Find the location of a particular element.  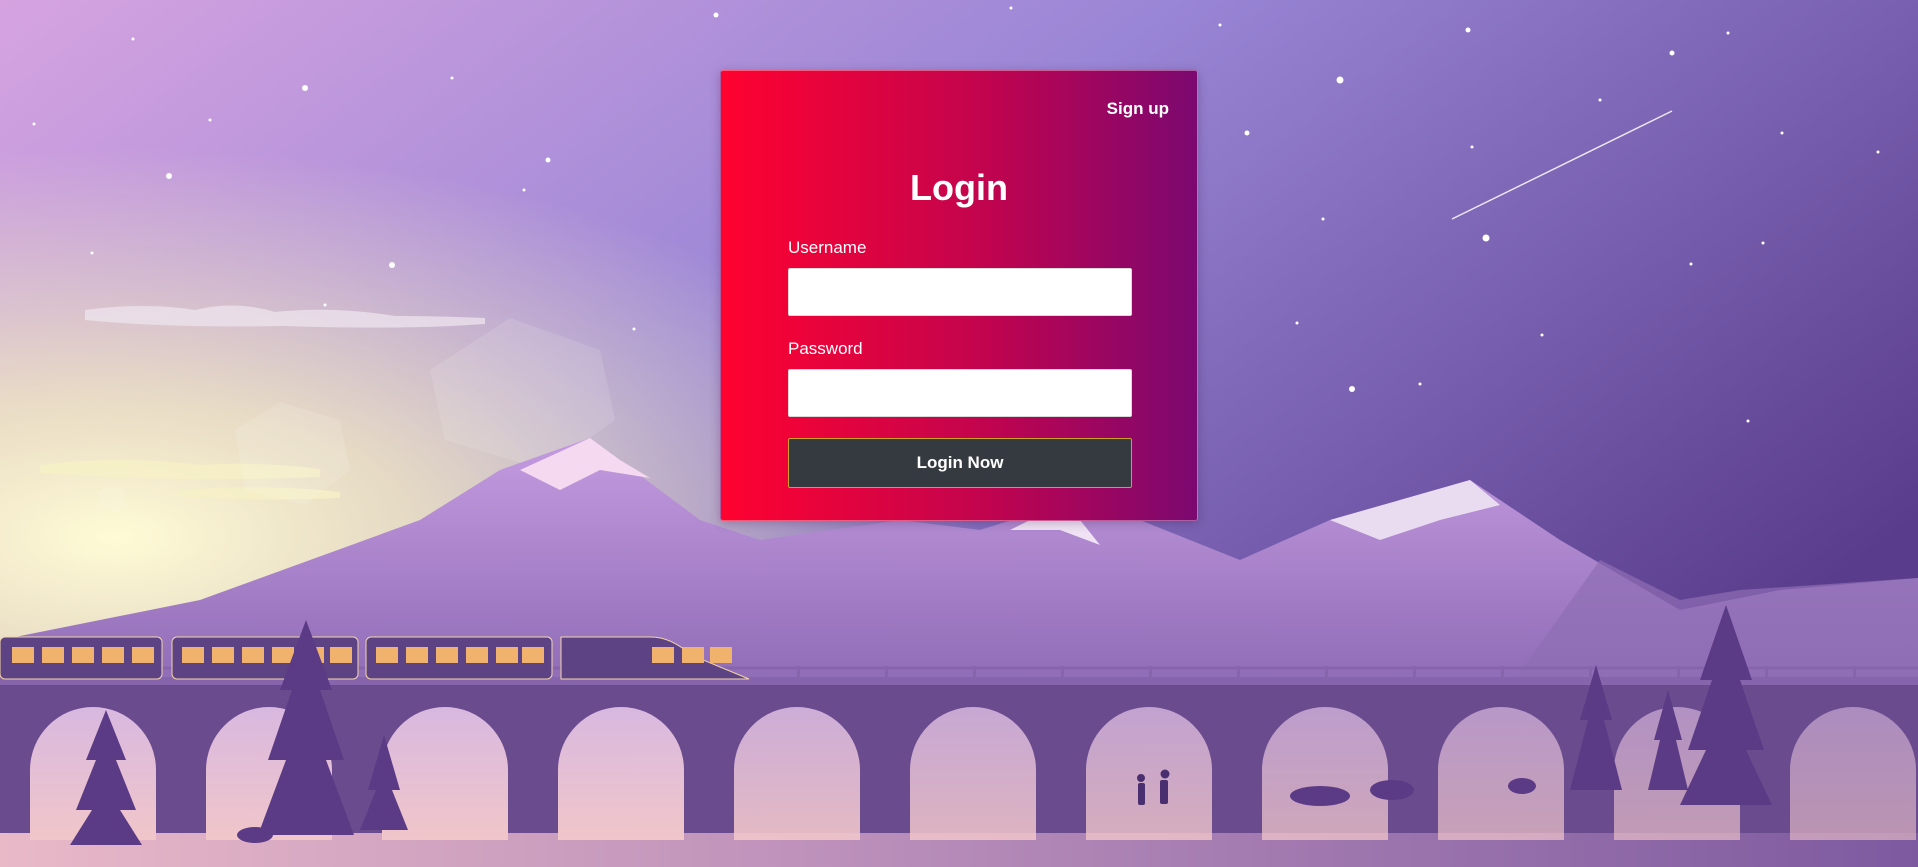

username-input is located at coordinates (960, 292).